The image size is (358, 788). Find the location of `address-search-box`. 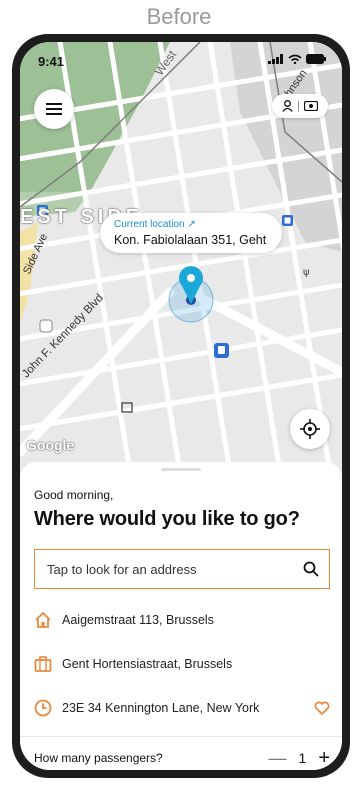

address-search-box is located at coordinates (182, 569).